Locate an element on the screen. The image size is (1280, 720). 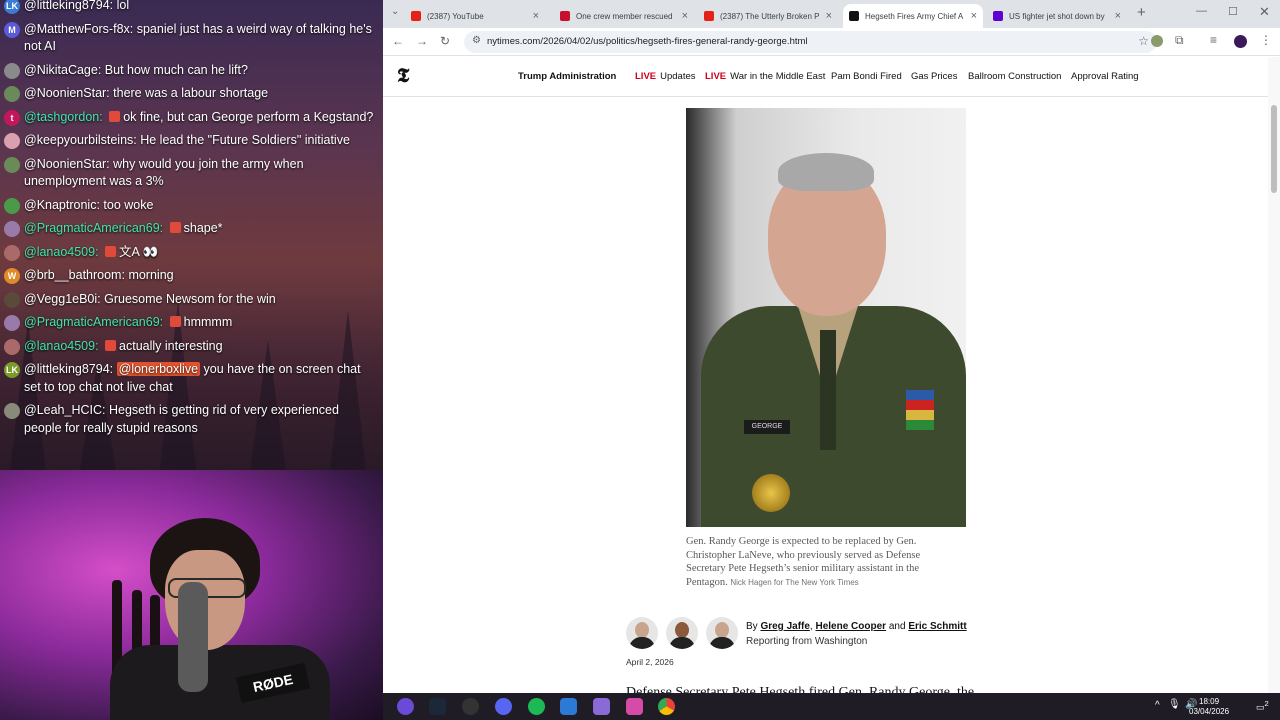
profile-avatar is located at coordinates (1240, 41).